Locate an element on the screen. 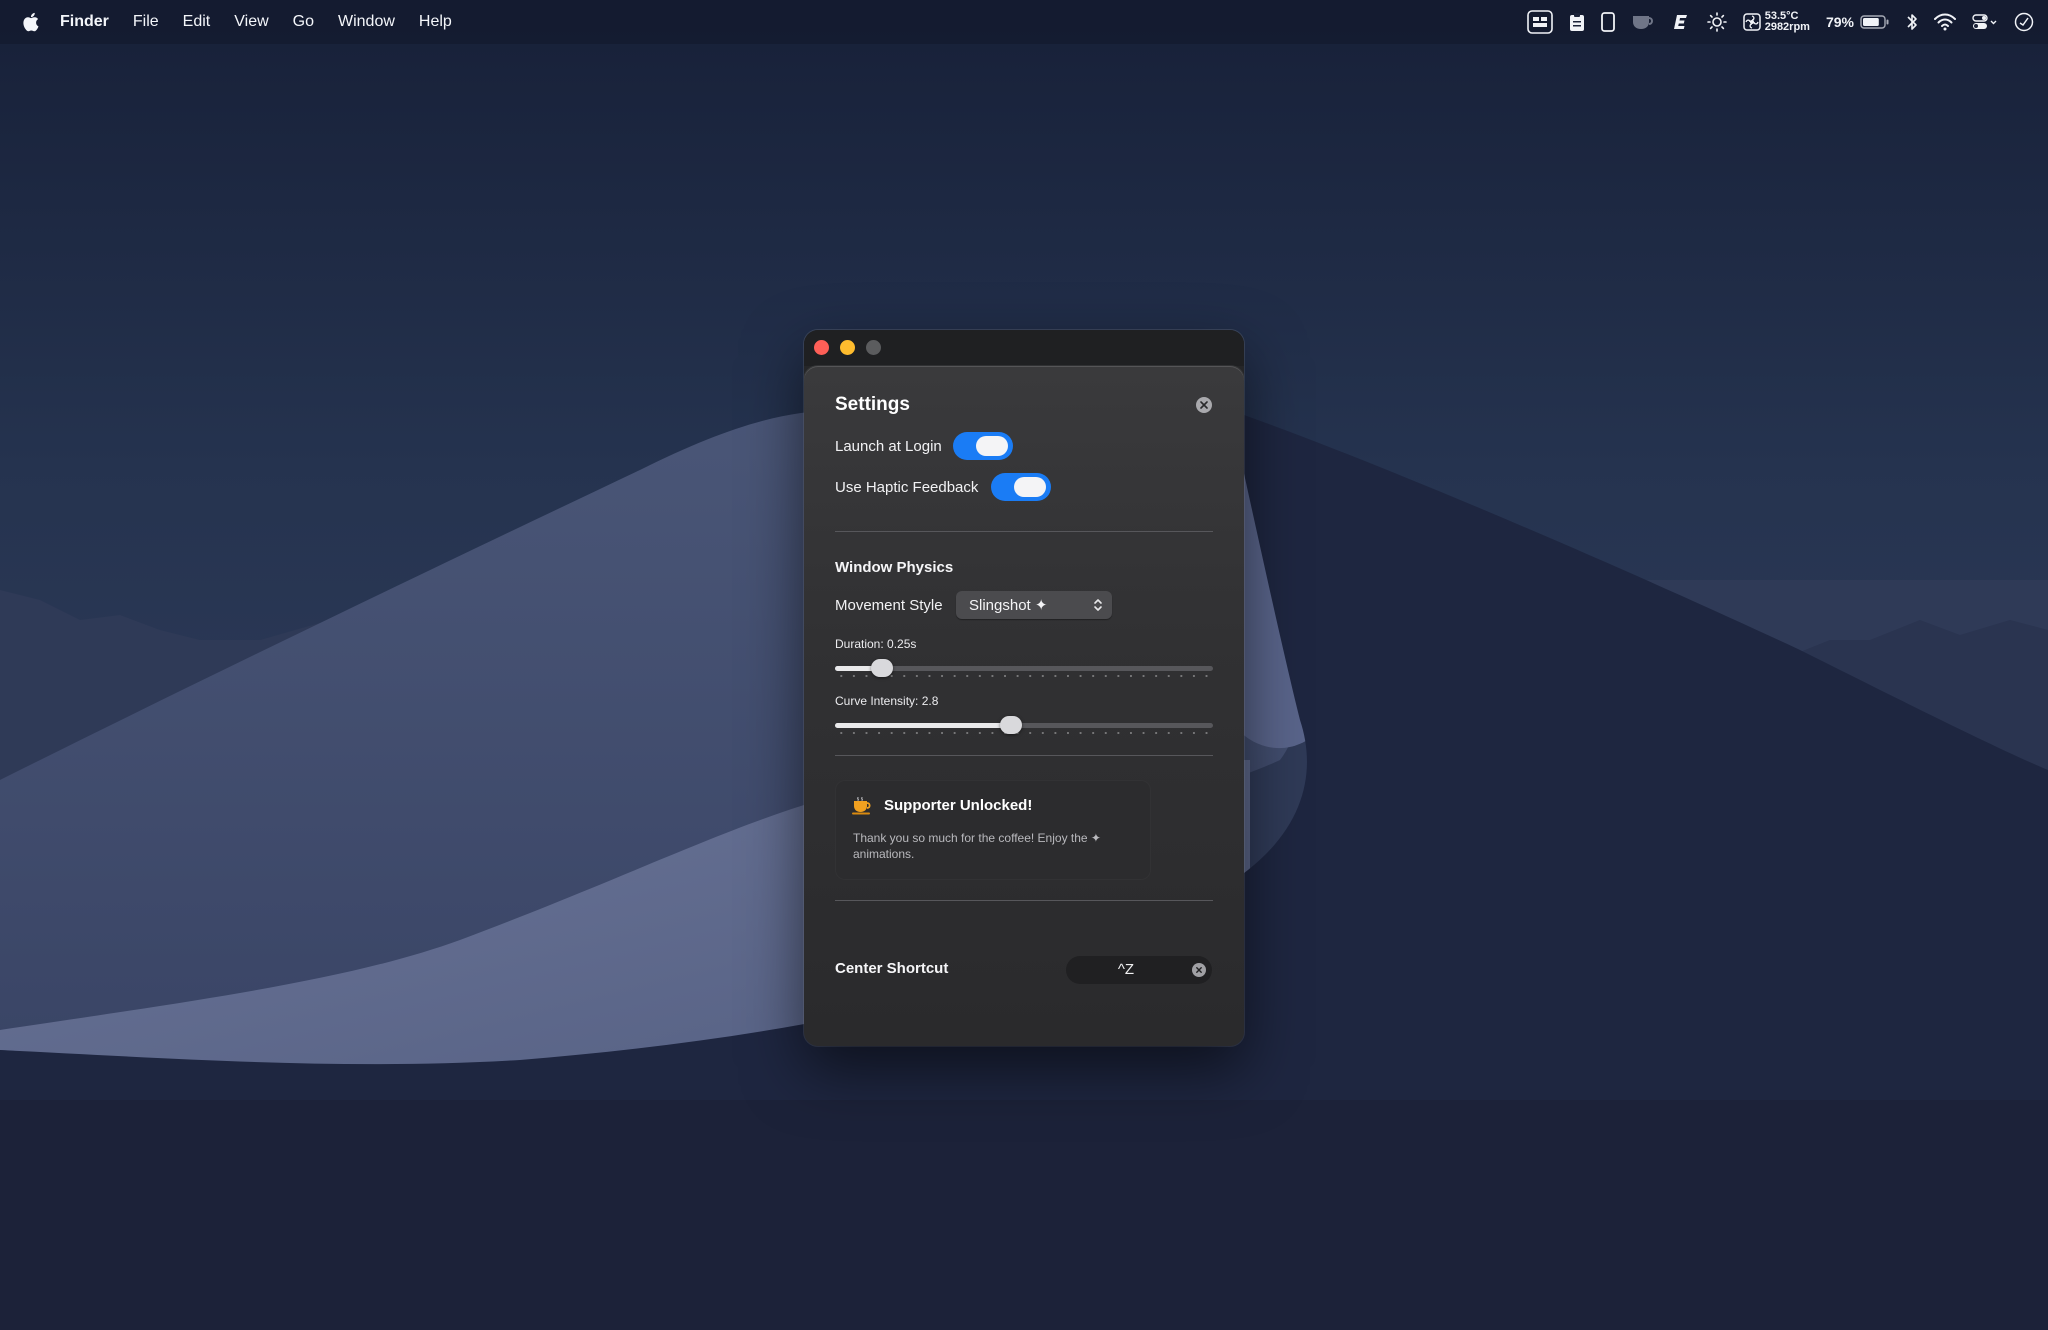 The width and height of the screenshot is (2048, 1330). battery-icon is located at coordinates (1874, 22).